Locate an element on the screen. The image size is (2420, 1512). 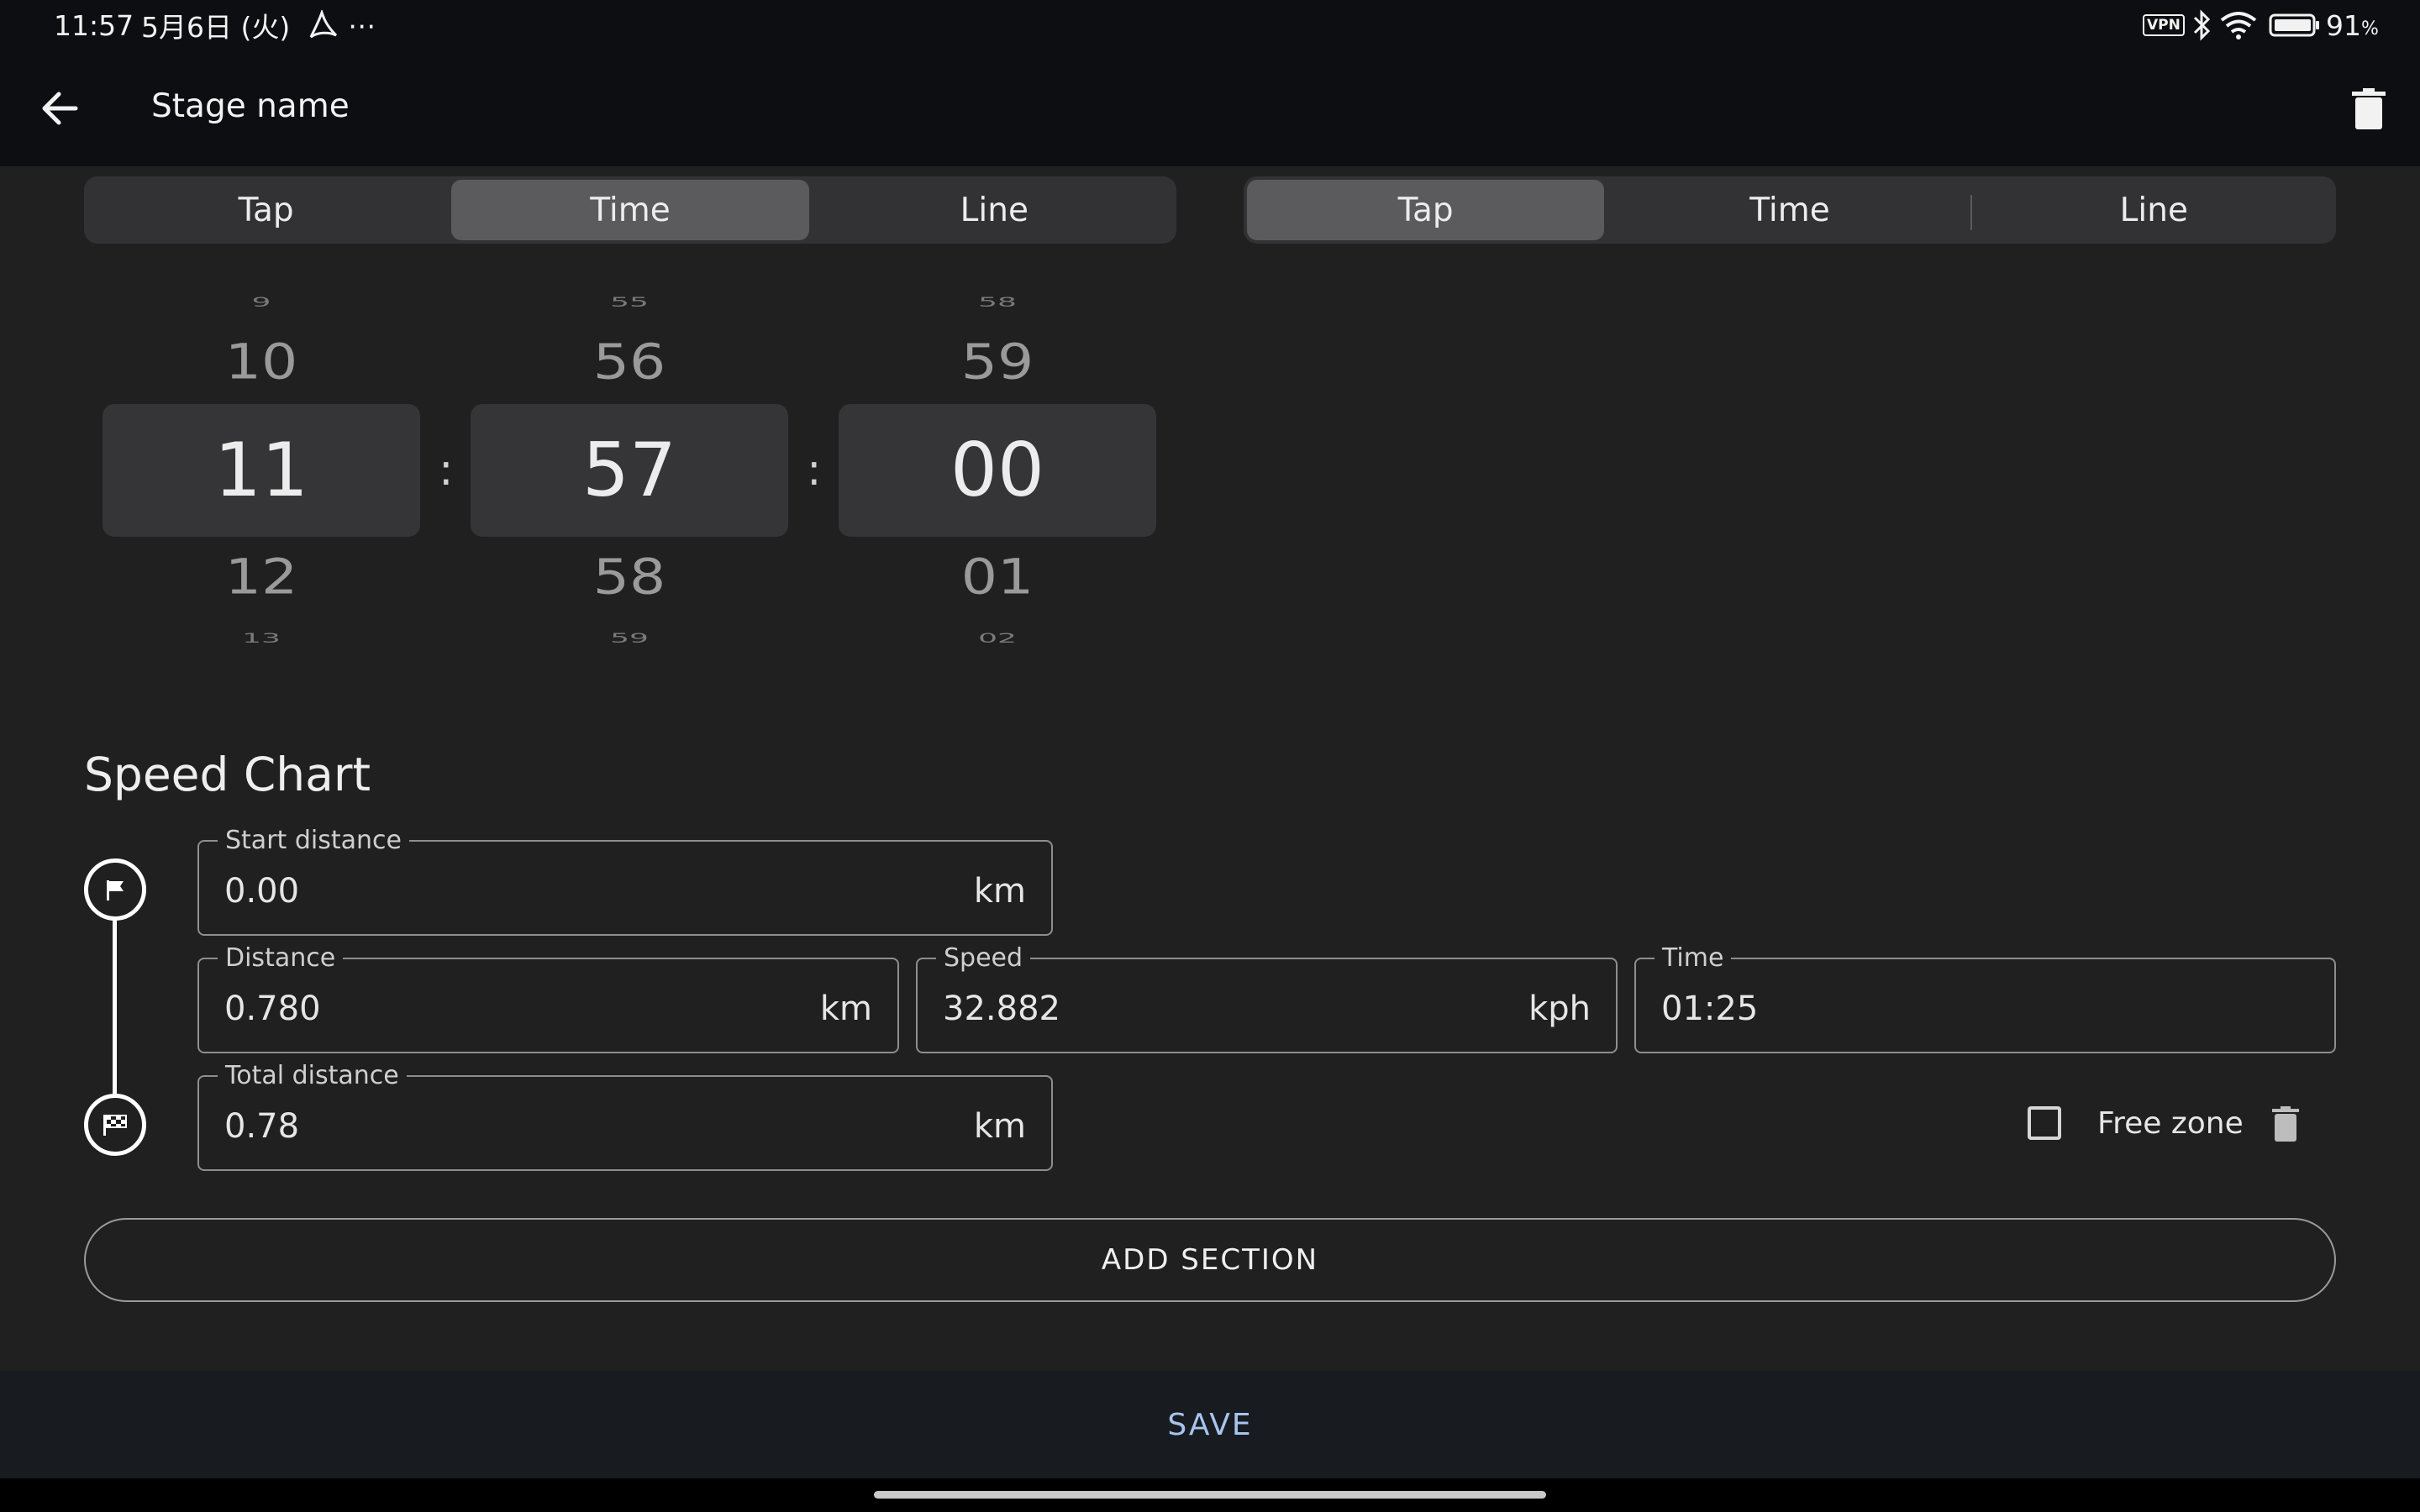
checkered-flag-icon is located at coordinates (115, 1125).